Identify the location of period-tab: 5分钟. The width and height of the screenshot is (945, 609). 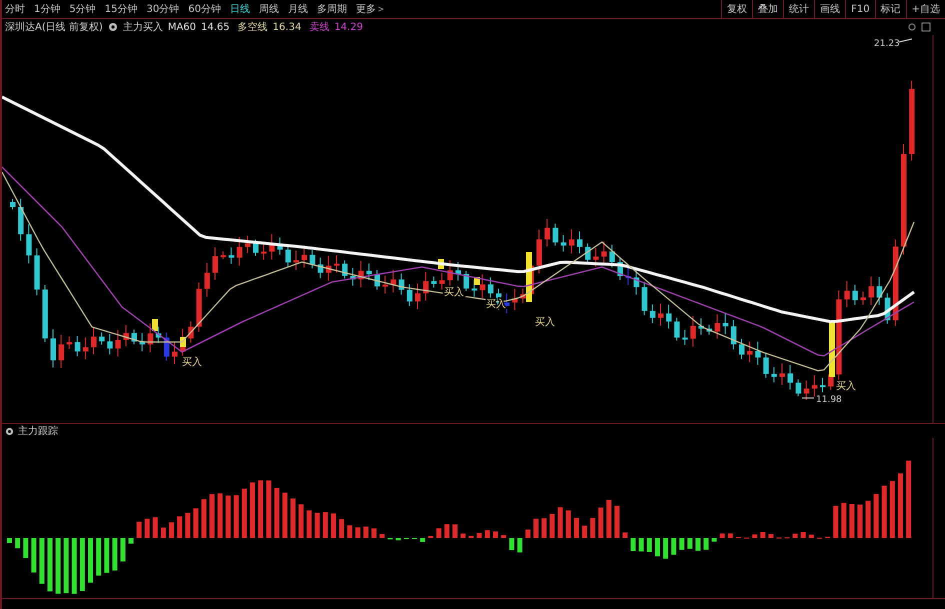
(82, 9).